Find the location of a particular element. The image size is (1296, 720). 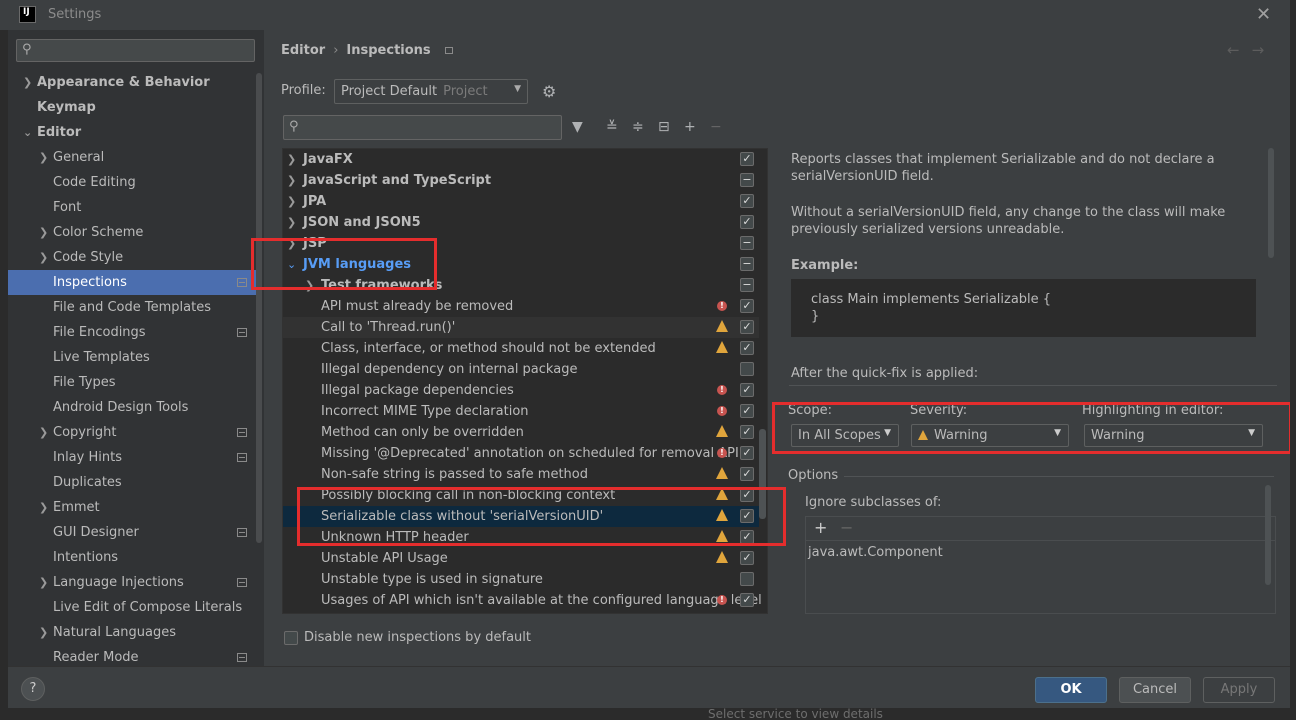

collapse-all-icon: ≑ is located at coordinates (638, 127).